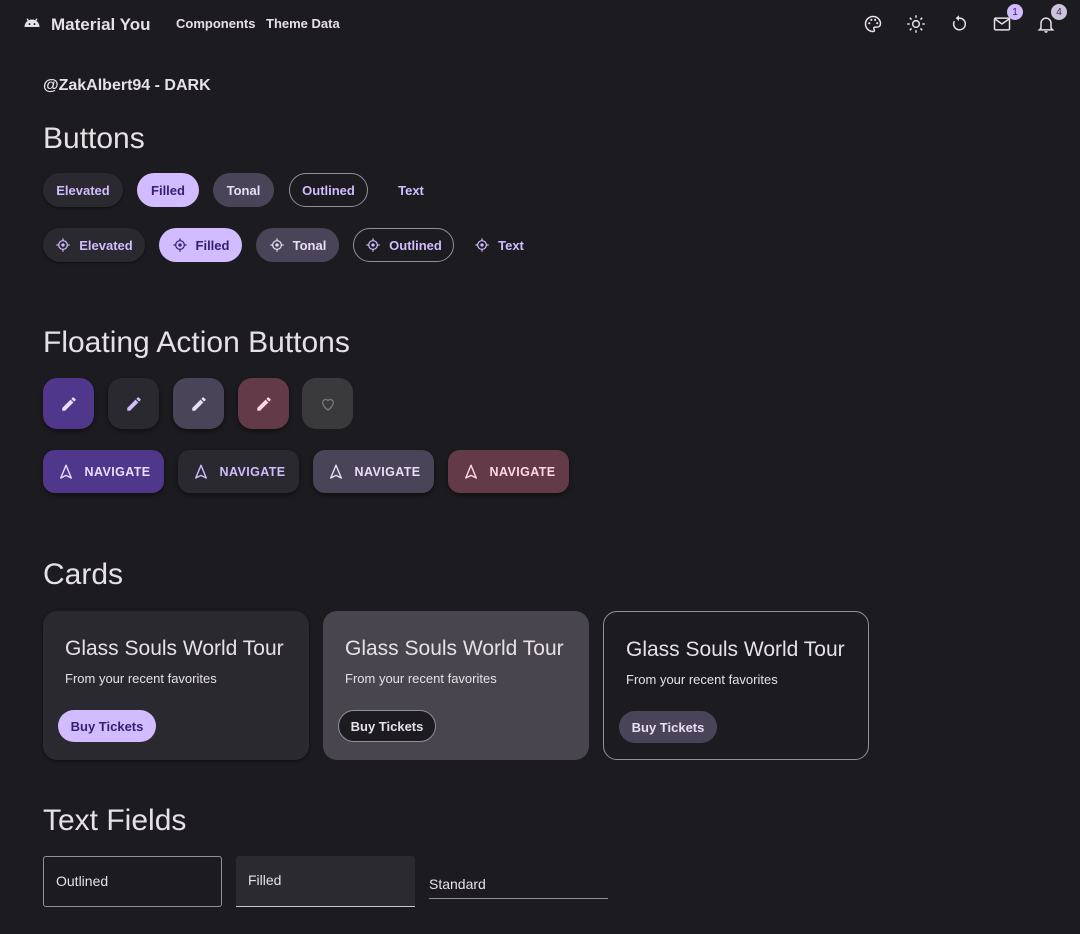  Describe the element at coordinates (101, 24) in the screenshot. I see `app-title: Material You` at that location.